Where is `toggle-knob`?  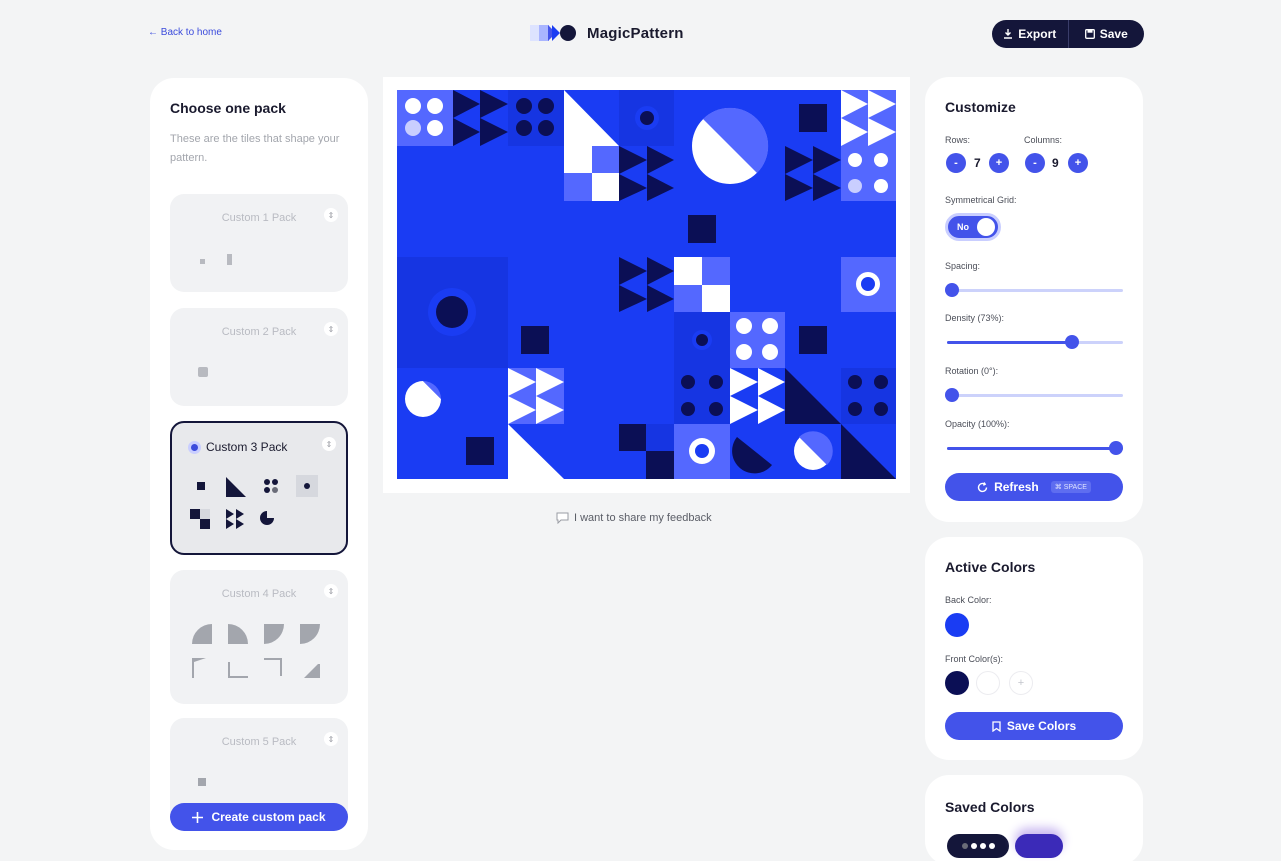
toggle-knob is located at coordinates (986, 227).